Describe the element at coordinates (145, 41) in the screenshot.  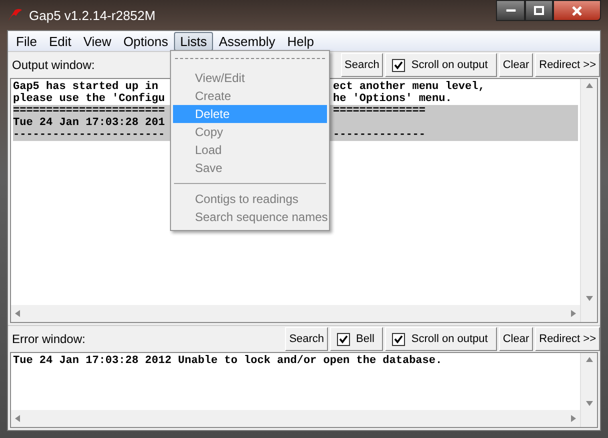
I see `menu-item: Options` at that location.